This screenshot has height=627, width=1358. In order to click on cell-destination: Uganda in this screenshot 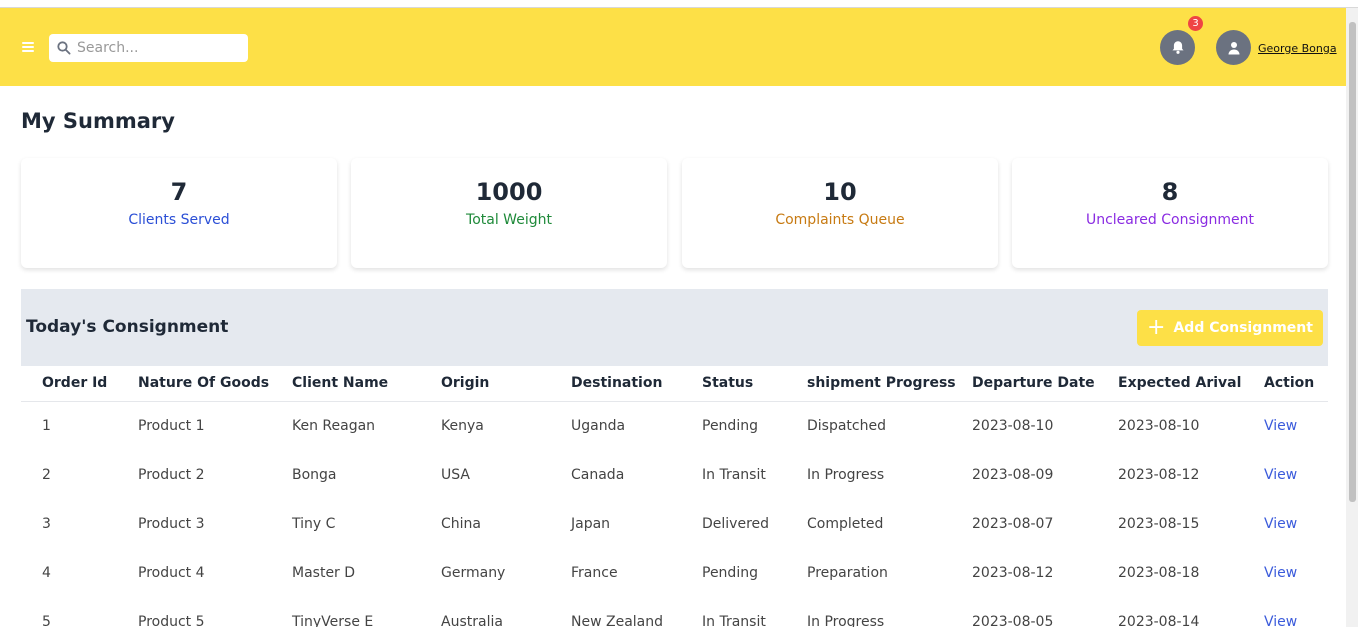, I will do `click(598, 426)`.